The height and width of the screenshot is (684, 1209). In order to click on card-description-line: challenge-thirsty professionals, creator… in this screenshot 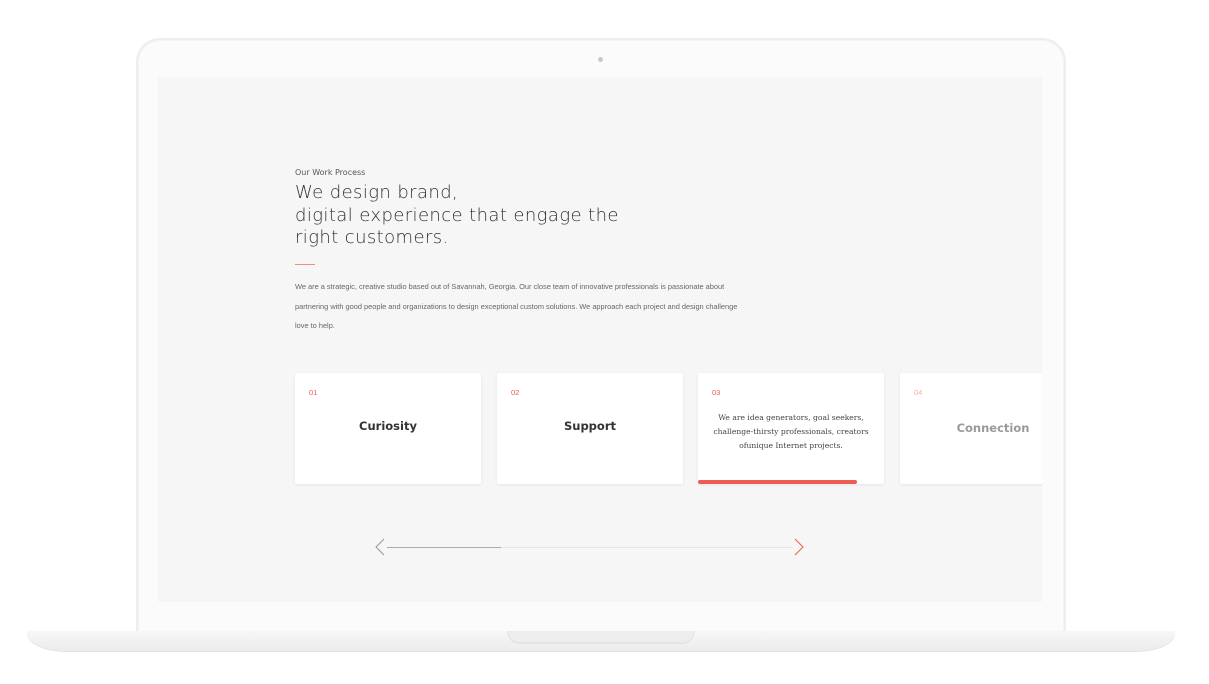, I will do `click(791, 431)`.